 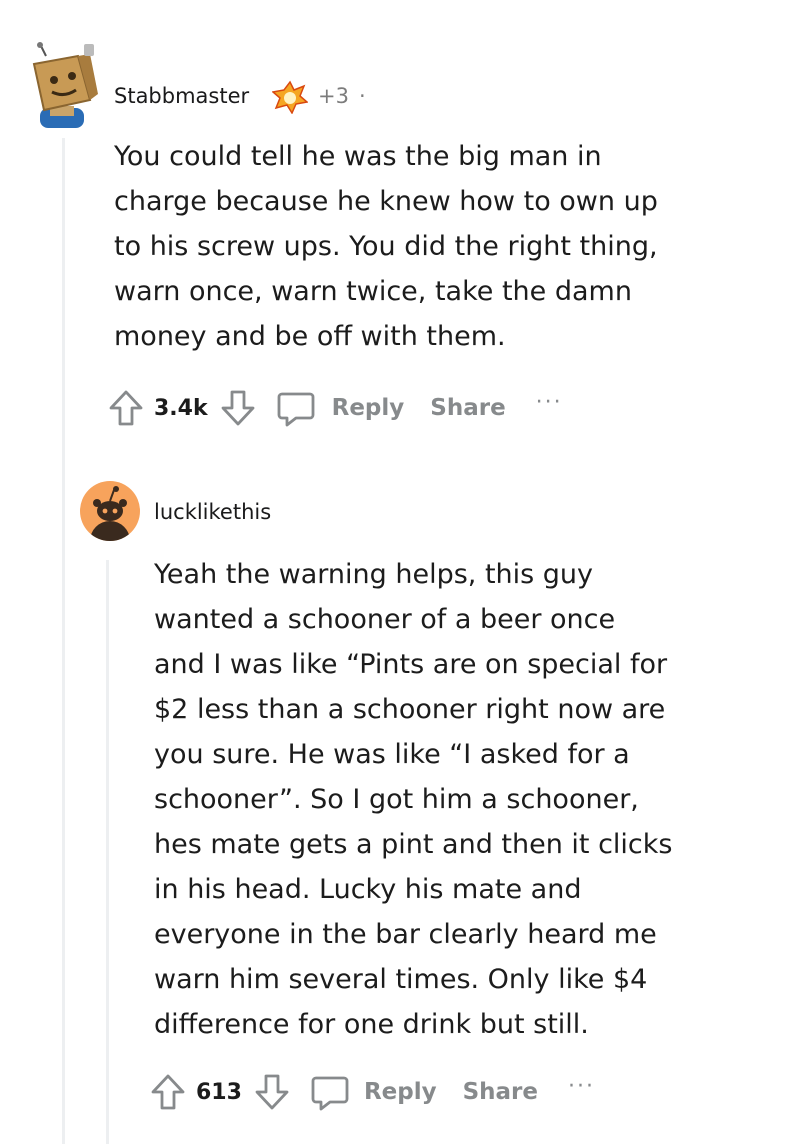 What do you see at coordinates (396, 799) in the screenshot?
I see `body-line: schooner”. So I got him a schooner,` at bounding box center [396, 799].